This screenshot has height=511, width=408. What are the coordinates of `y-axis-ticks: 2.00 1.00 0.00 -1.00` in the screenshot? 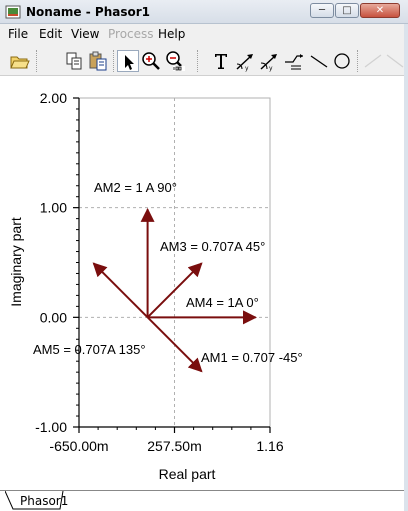 It's located at (57, 262).